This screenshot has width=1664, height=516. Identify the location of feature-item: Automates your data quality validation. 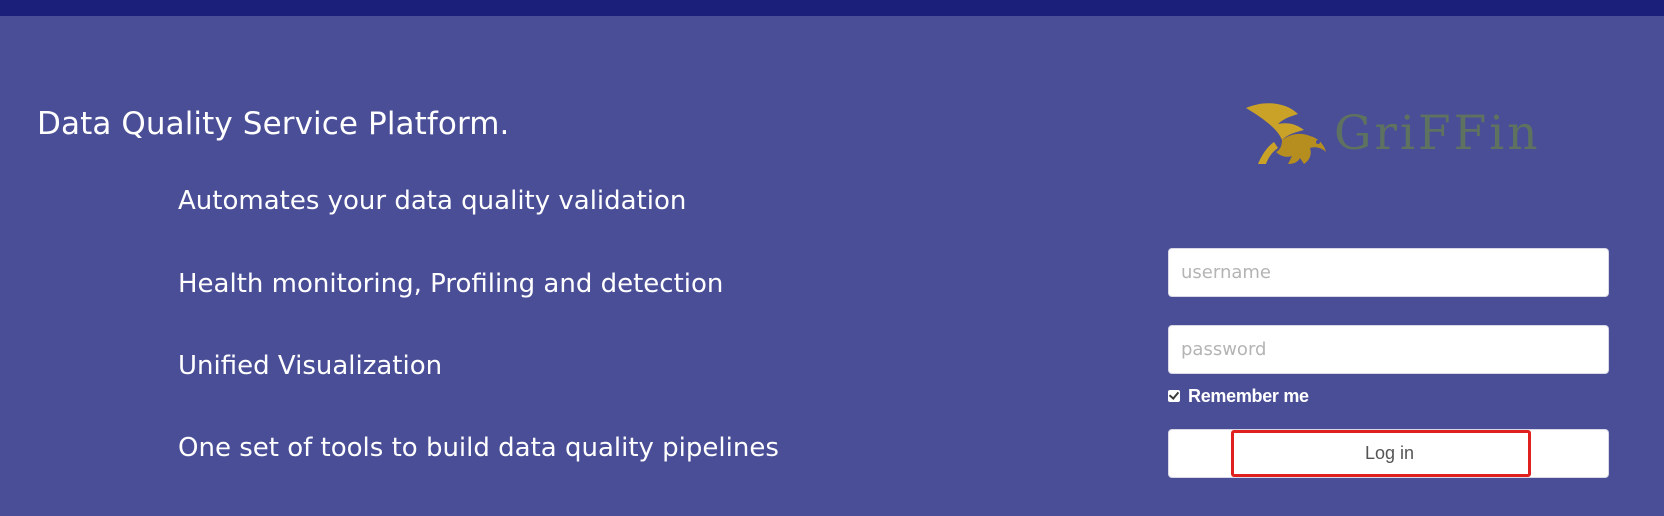
(432, 201).